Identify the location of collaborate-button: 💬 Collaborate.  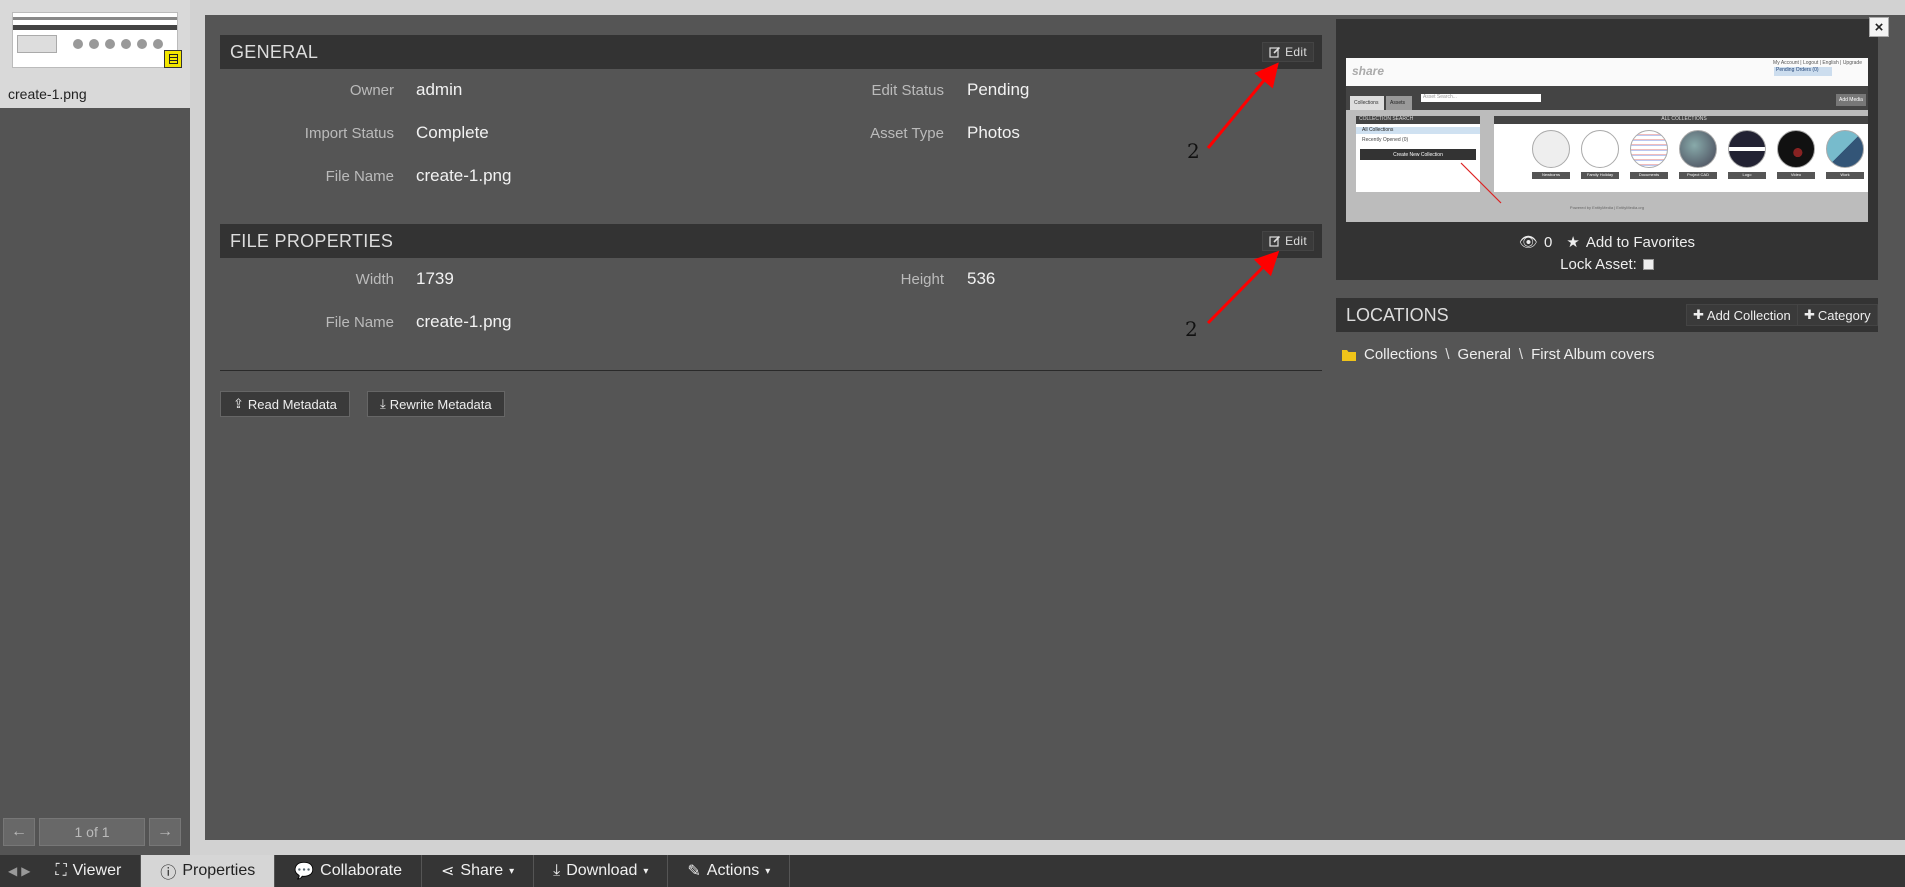
(348, 871).